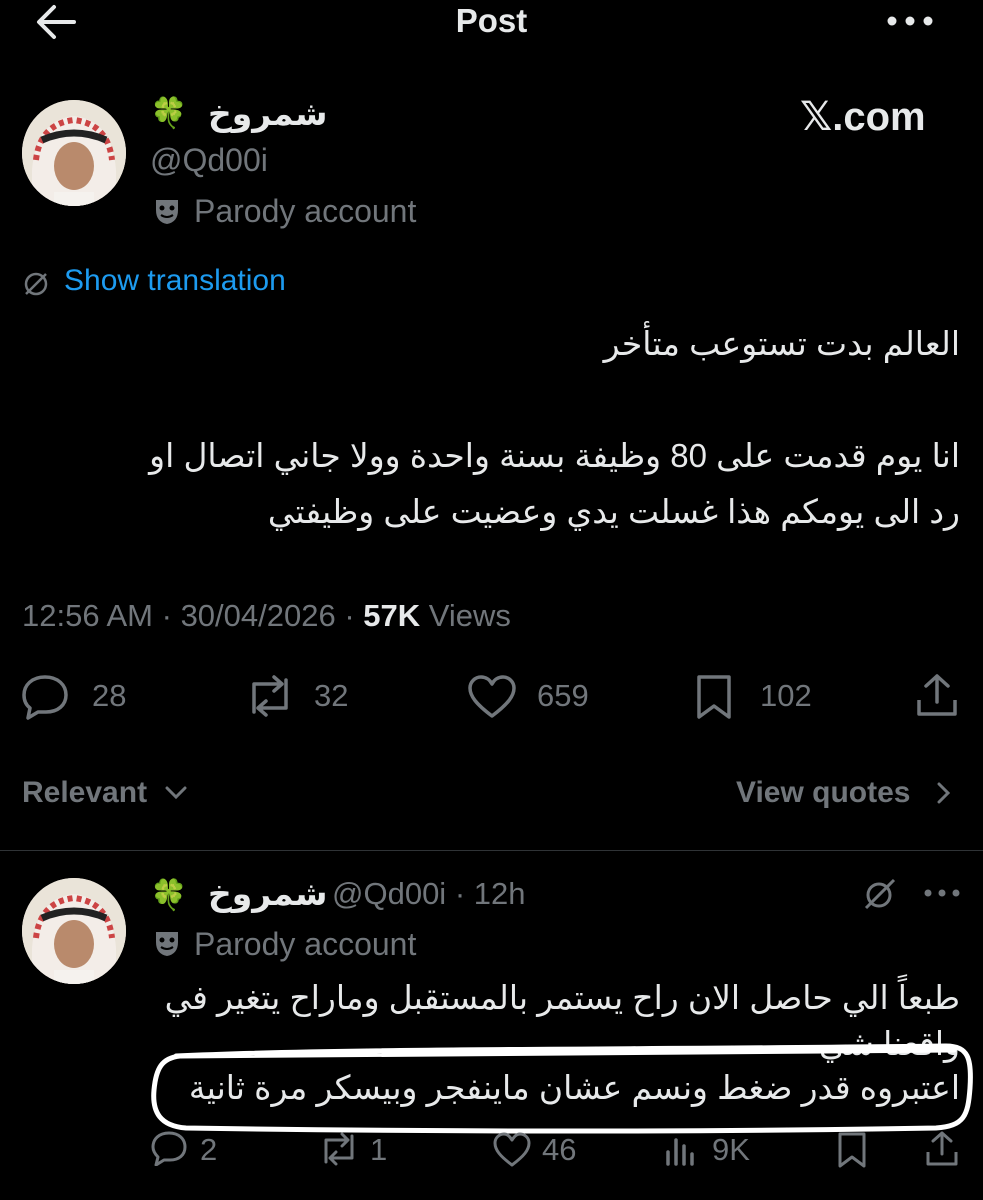 Image resolution: width=983 pixels, height=1200 pixels. What do you see at coordinates (491, 20) in the screenshot?
I see `page-title: Post` at bounding box center [491, 20].